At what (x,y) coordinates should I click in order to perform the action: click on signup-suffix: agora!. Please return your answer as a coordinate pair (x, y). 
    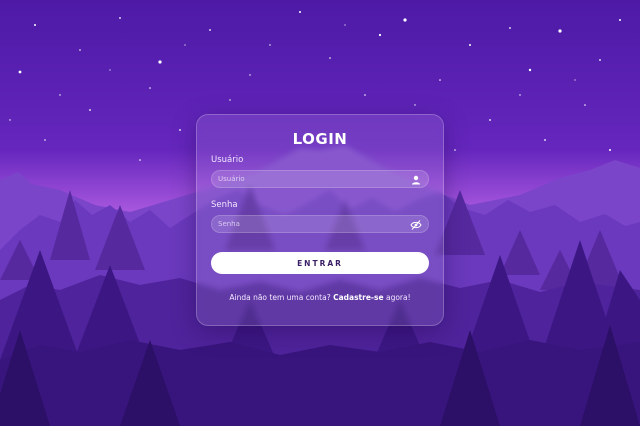
    Looking at the image, I should click on (398, 297).